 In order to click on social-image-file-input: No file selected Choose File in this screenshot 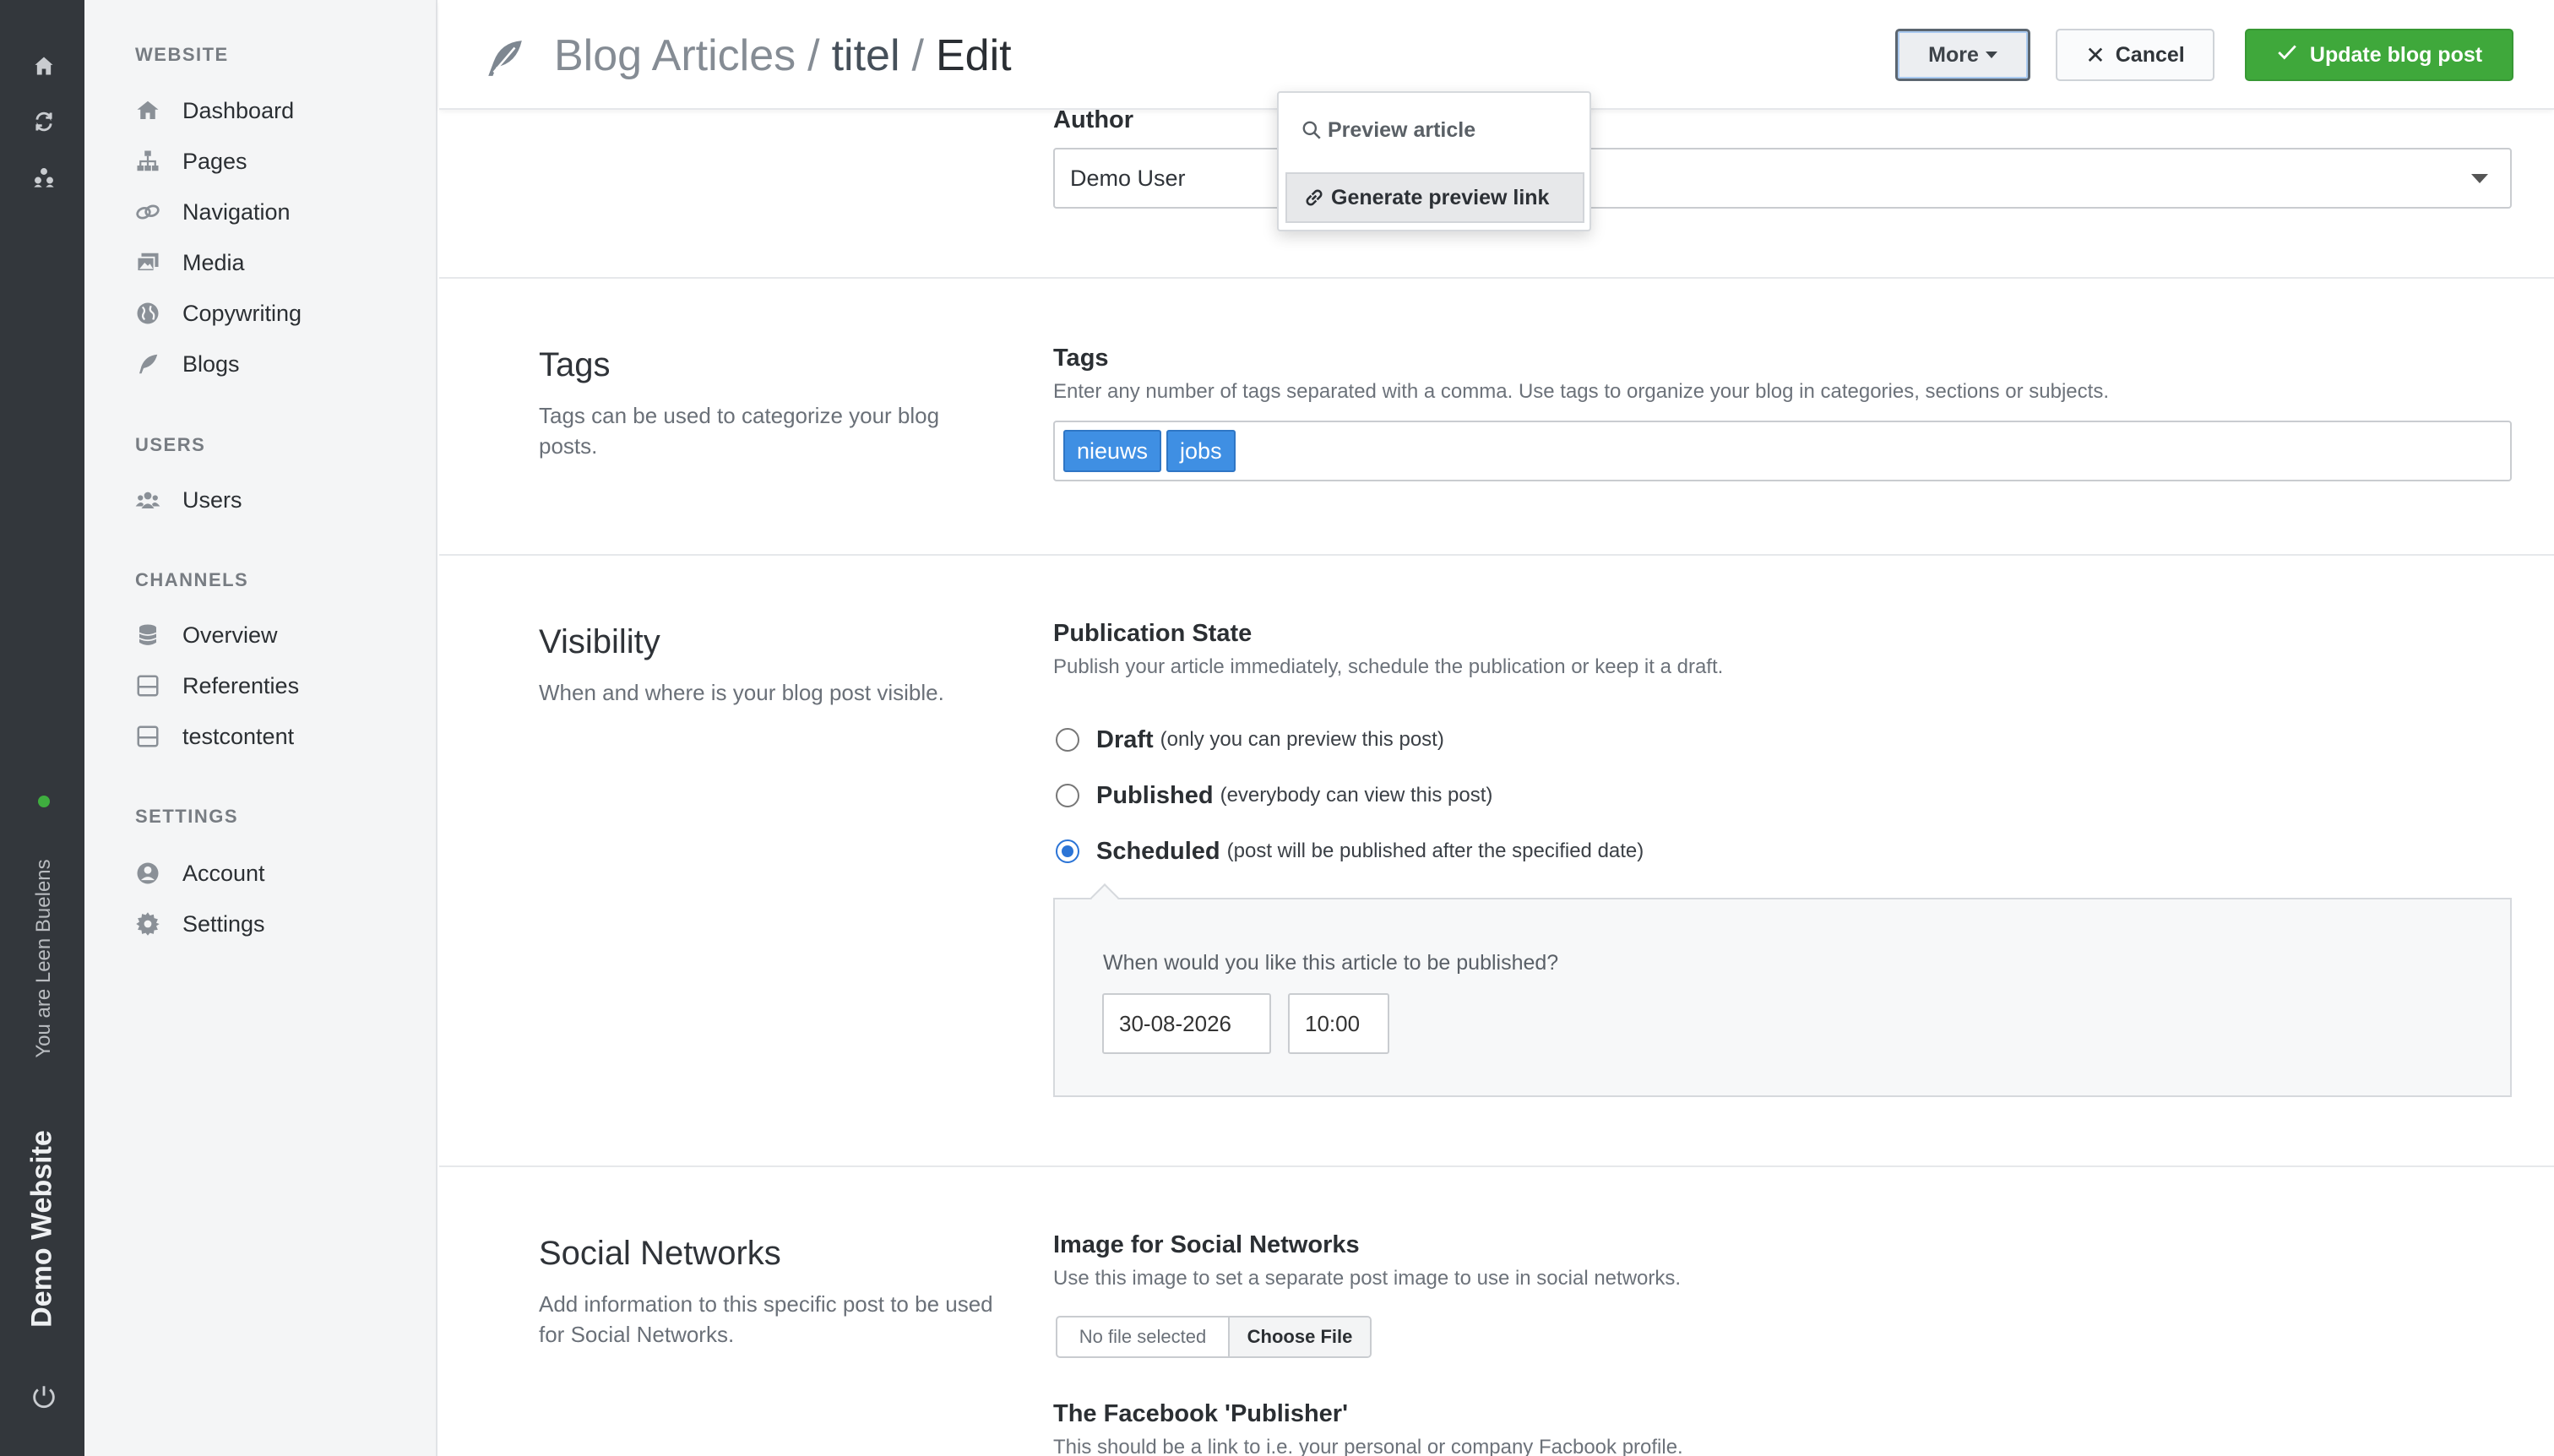, I will do `click(1214, 1337)`.